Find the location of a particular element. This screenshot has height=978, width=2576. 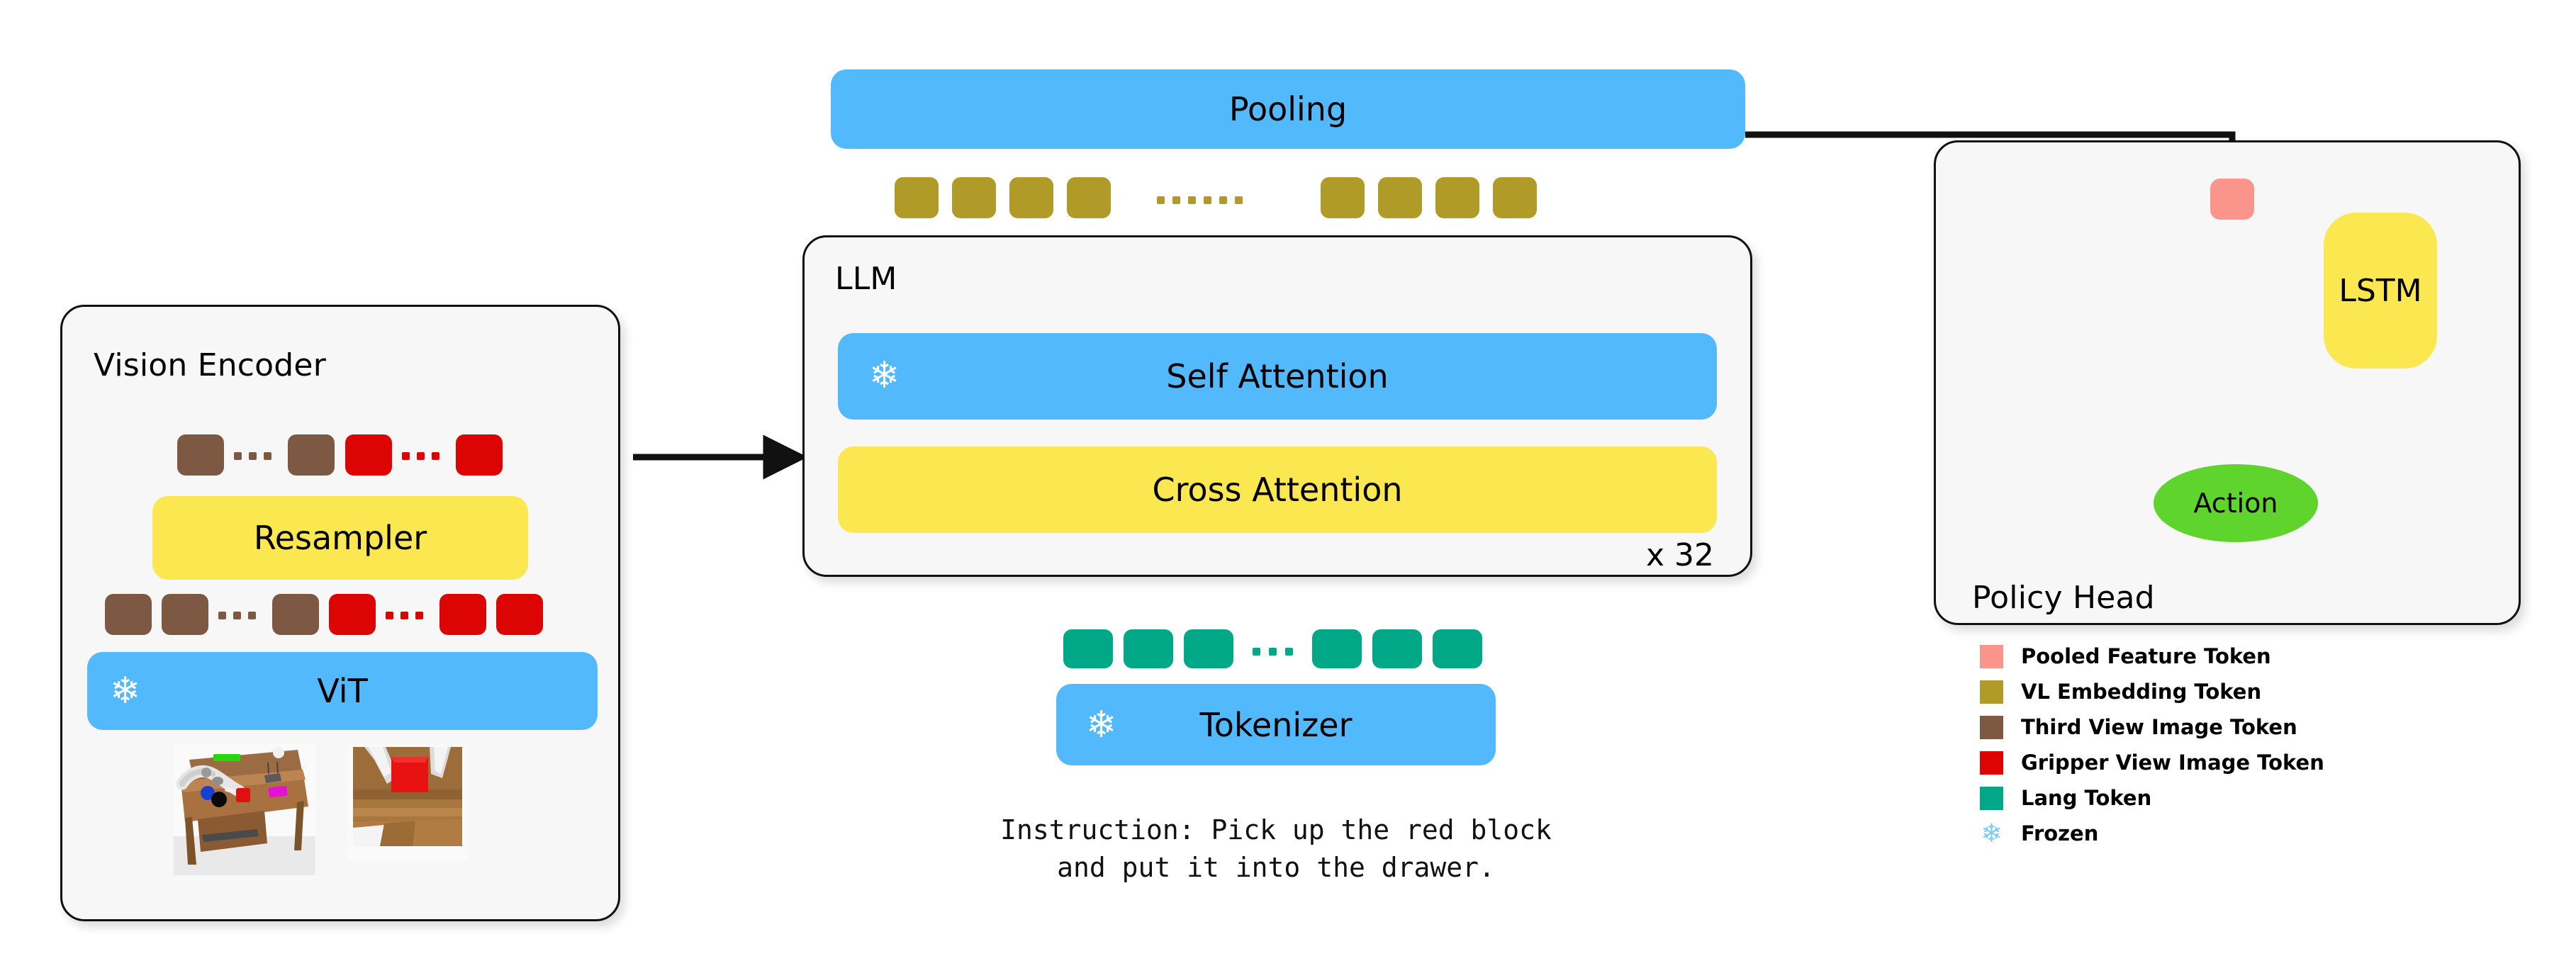

vision-encoder-title: Vision Encoder is located at coordinates (210, 365).